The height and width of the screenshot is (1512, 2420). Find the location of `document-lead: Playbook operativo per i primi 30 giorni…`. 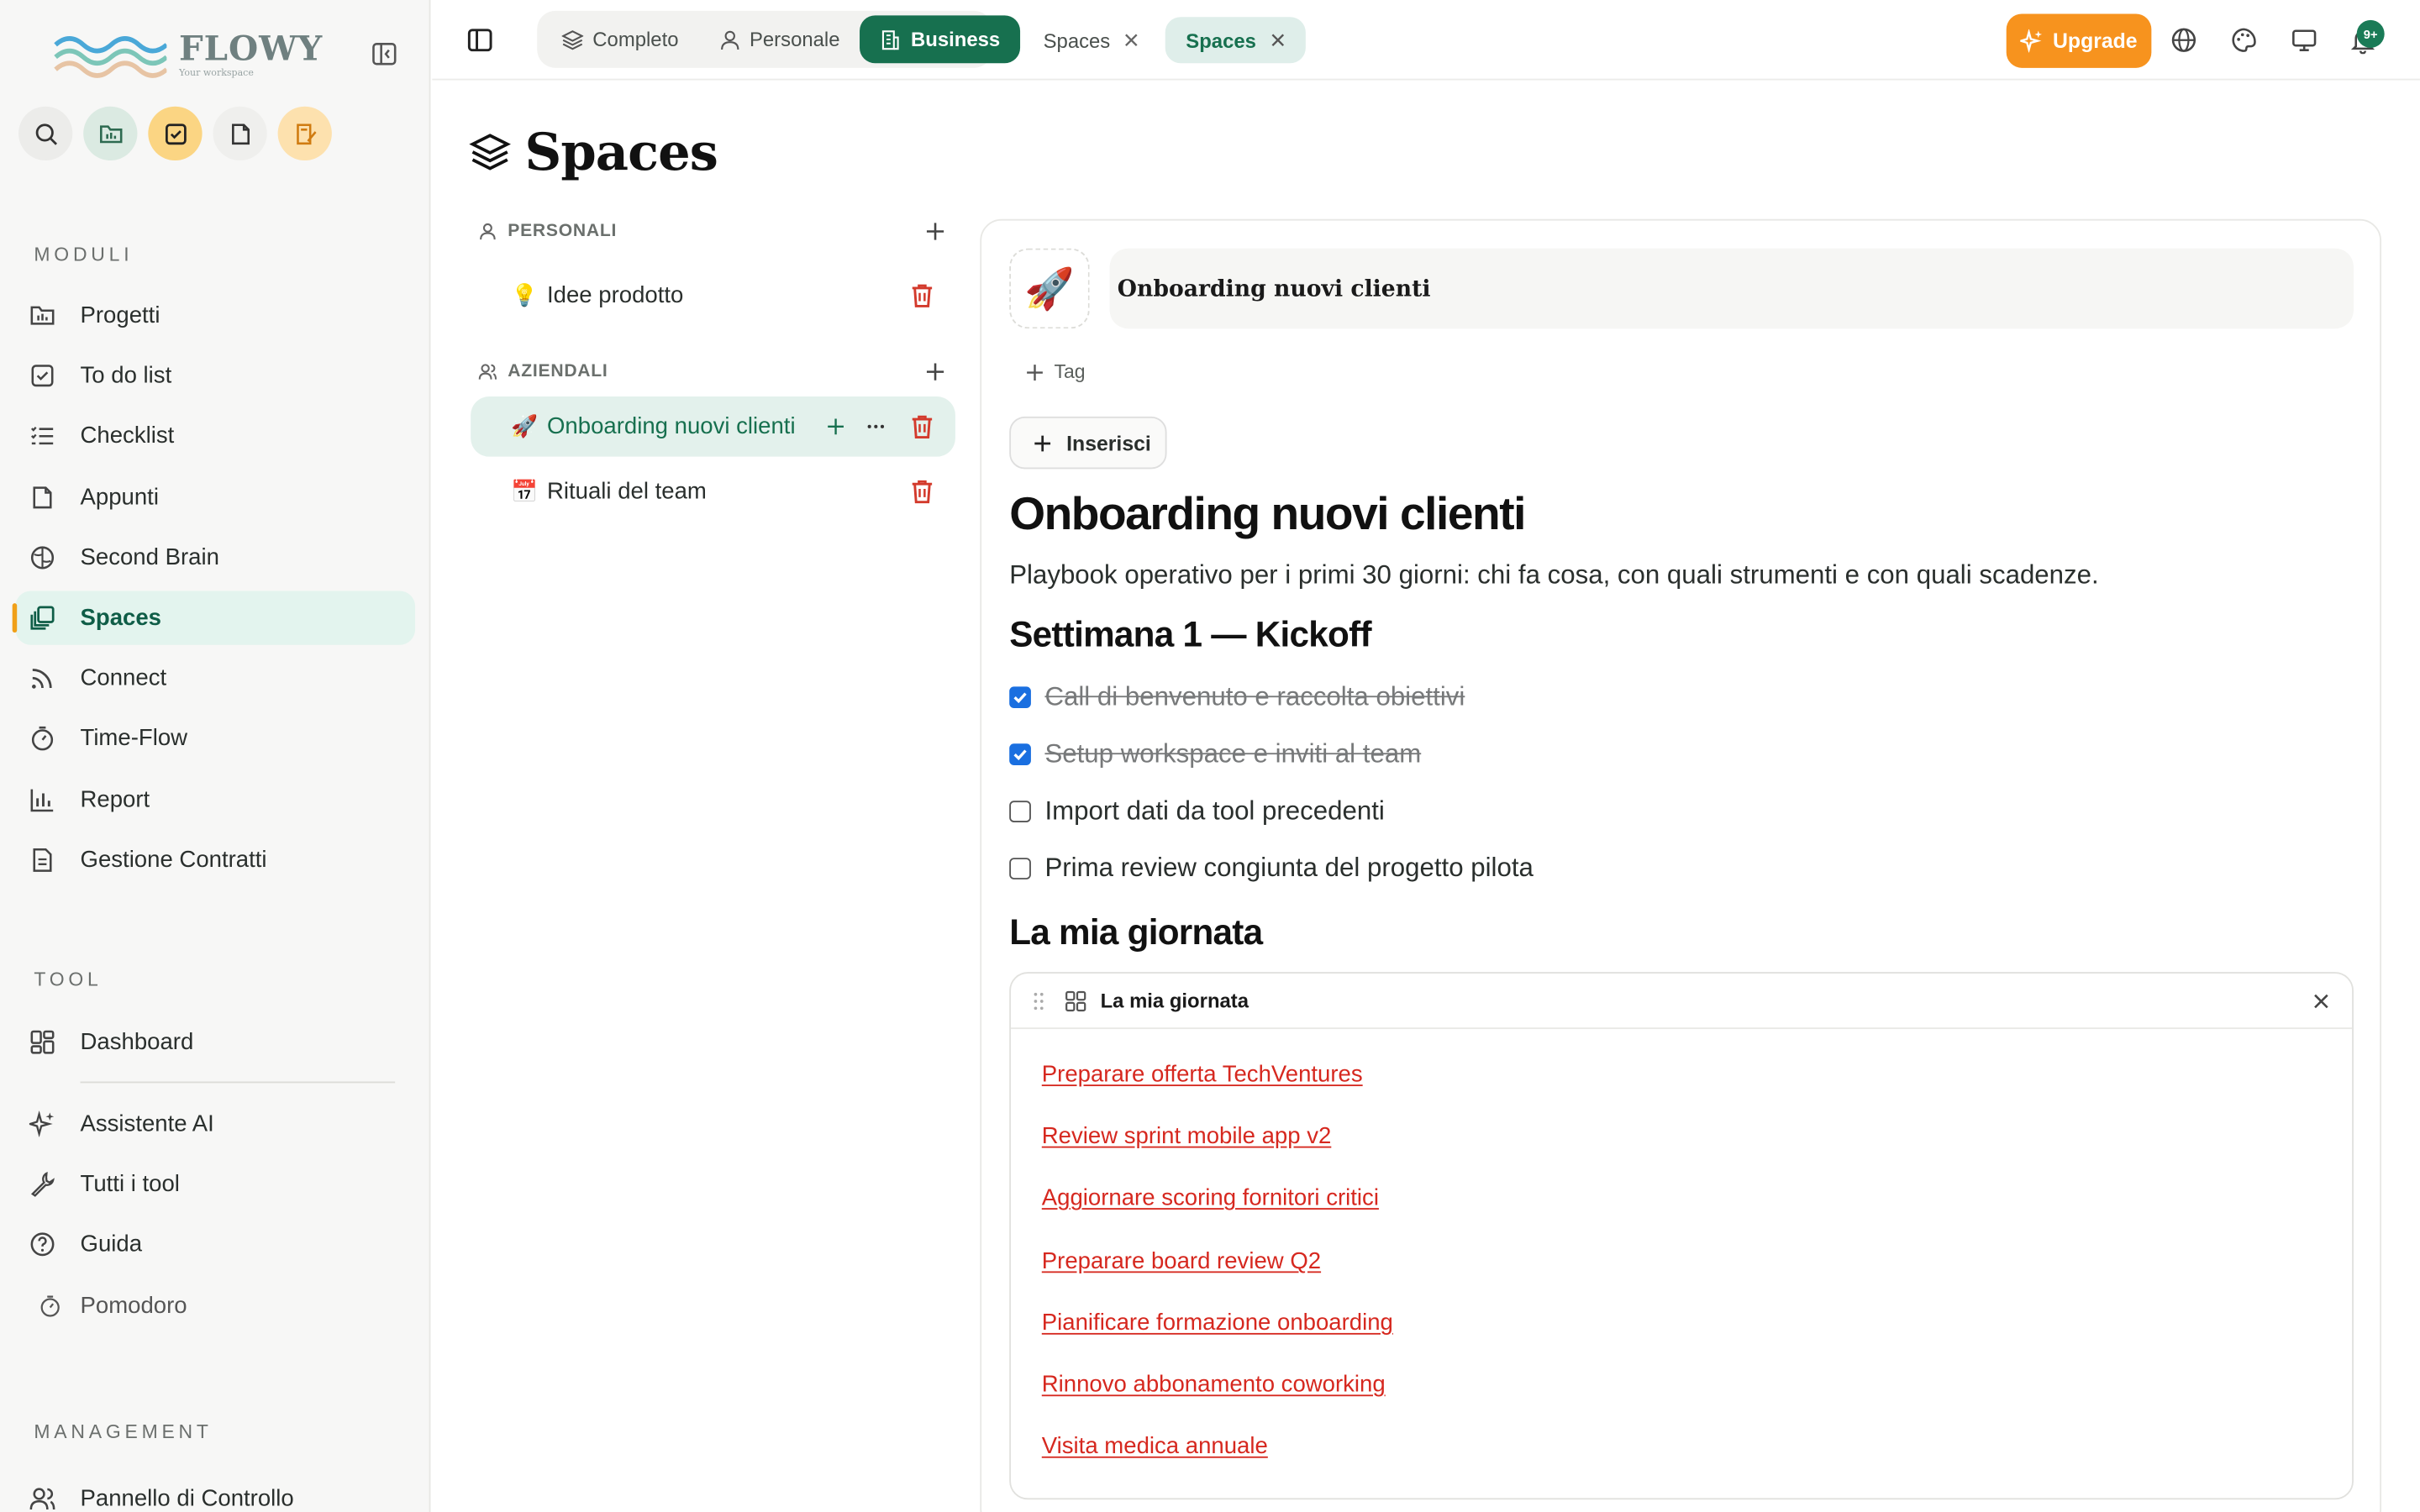

document-lead: Playbook operativo per i primi 30 giorni… is located at coordinates (1554, 575).